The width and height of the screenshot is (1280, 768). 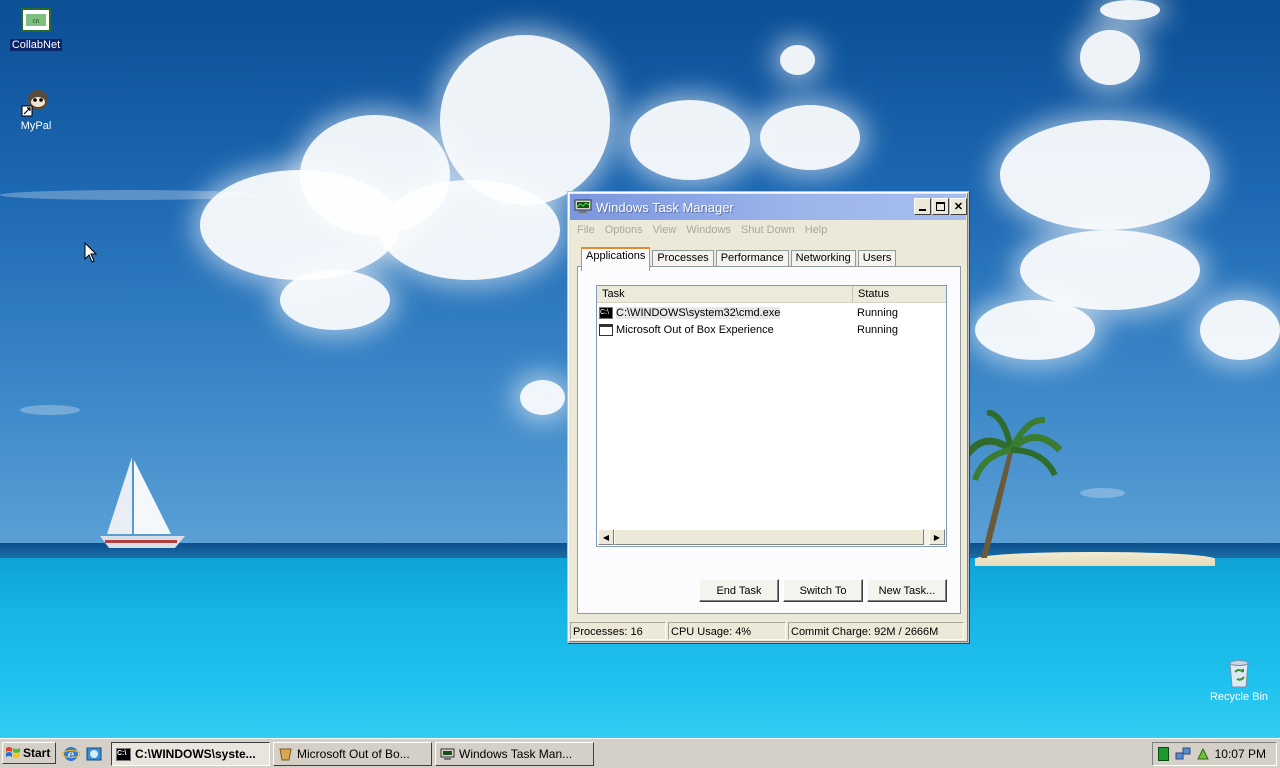 I want to click on menu-windows: Windows, so click(x=708, y=231).